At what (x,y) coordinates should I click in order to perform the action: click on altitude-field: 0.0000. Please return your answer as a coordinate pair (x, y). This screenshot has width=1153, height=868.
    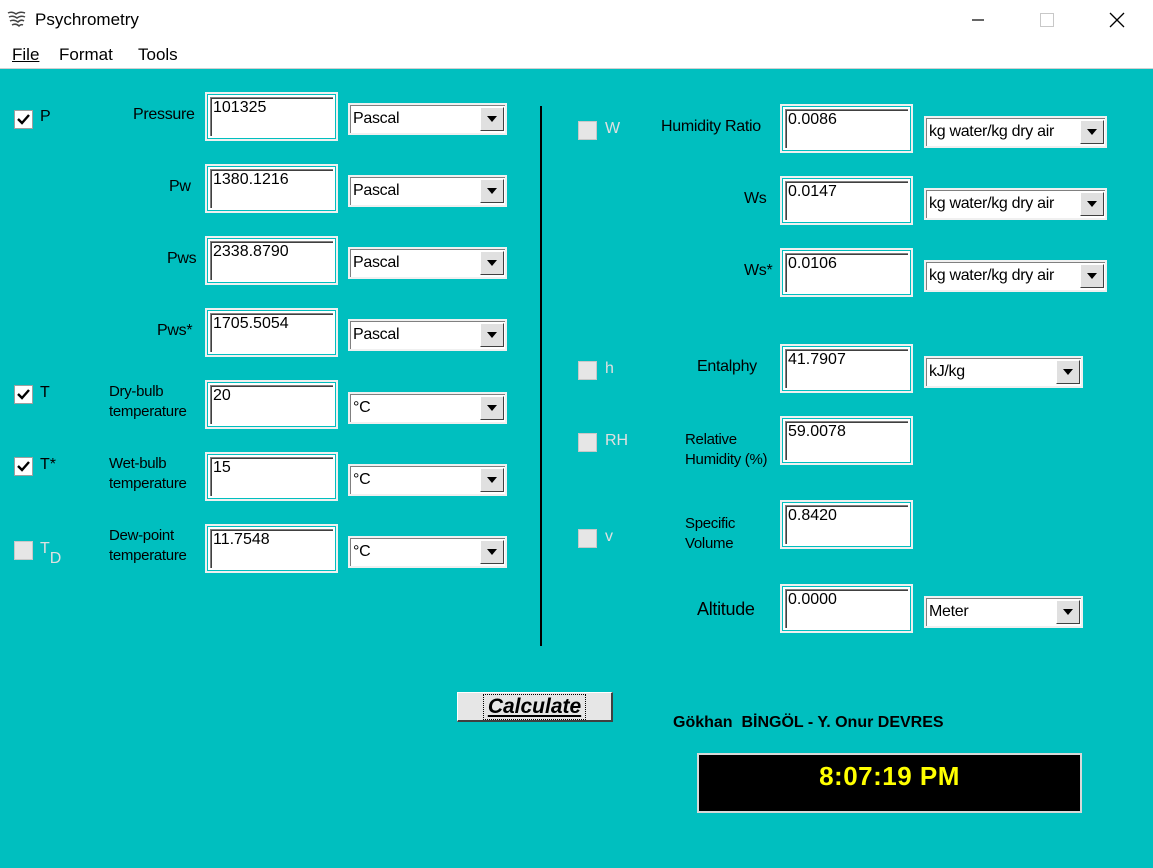
    Looking at the image, I should click on (846, 608).